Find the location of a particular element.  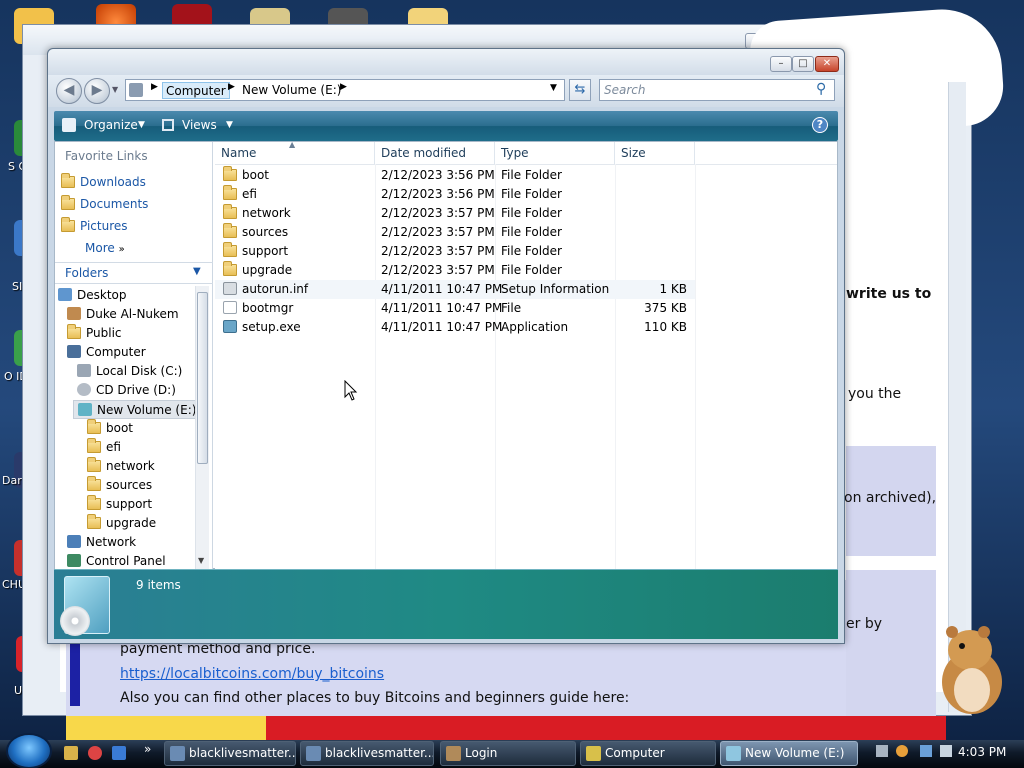

explorer-titlebar is located at coordinates (446, 62).